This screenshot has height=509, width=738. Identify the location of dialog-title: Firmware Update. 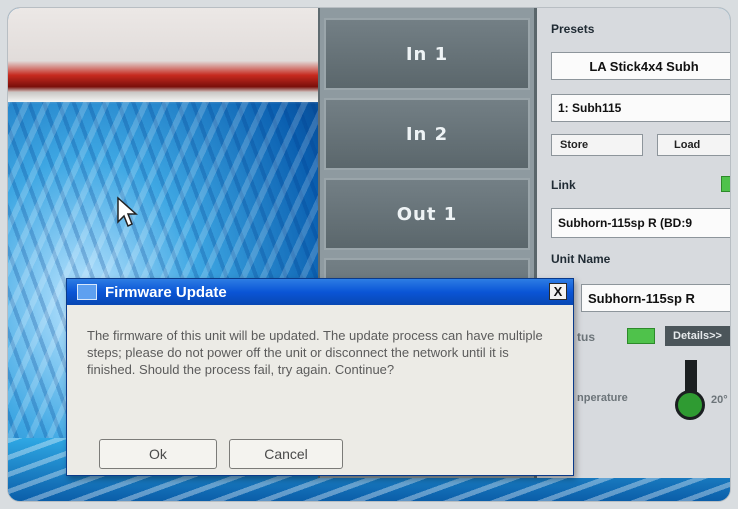
(166, 292).